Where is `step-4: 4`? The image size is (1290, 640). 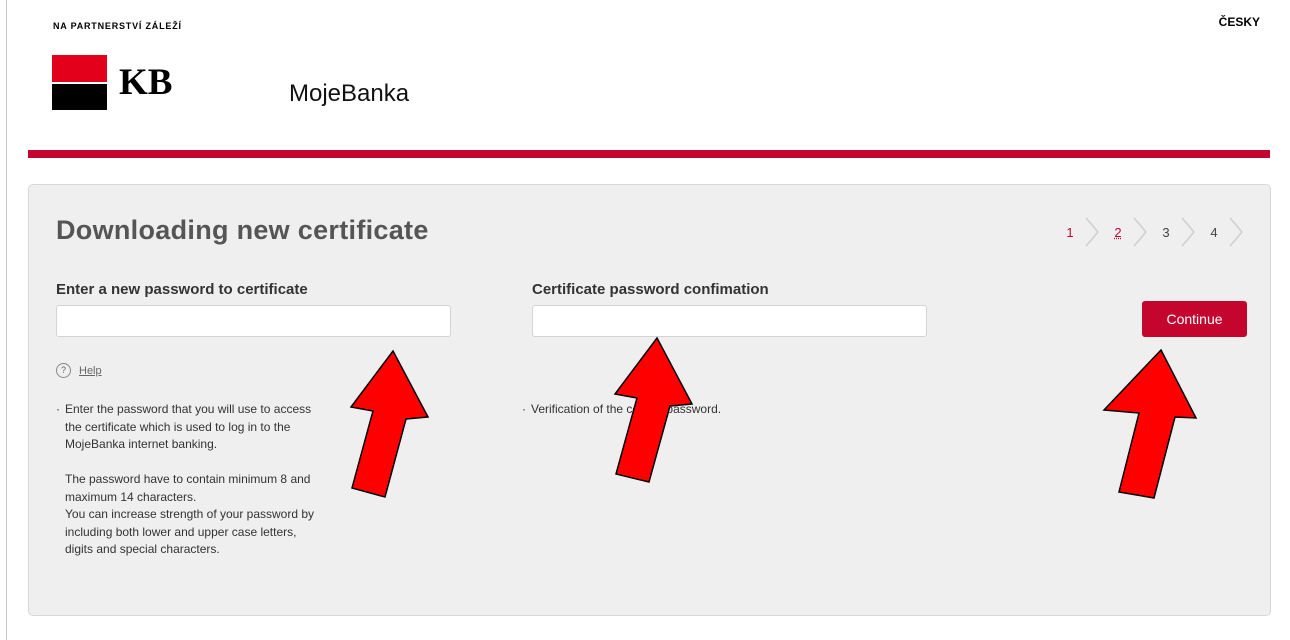 step-4: 4 is located at coordinates (1228, 232).